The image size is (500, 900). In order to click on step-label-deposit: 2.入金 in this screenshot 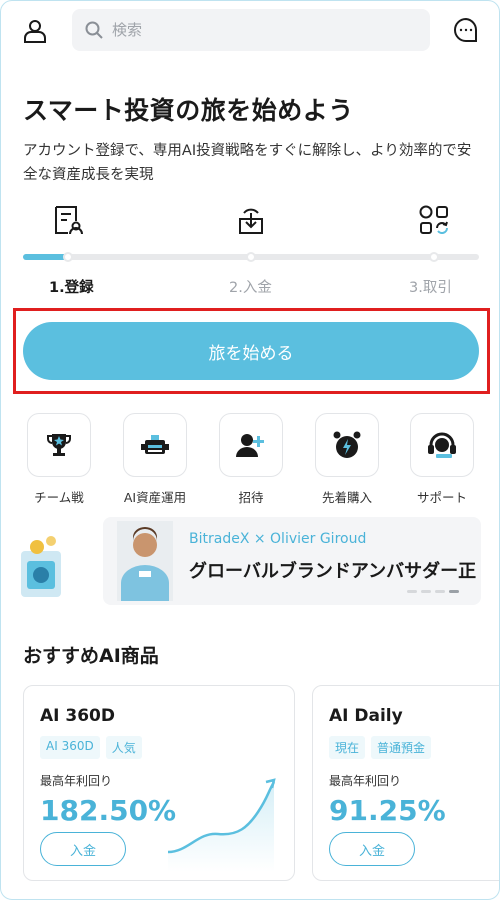, I will do `click(250, 288)`.